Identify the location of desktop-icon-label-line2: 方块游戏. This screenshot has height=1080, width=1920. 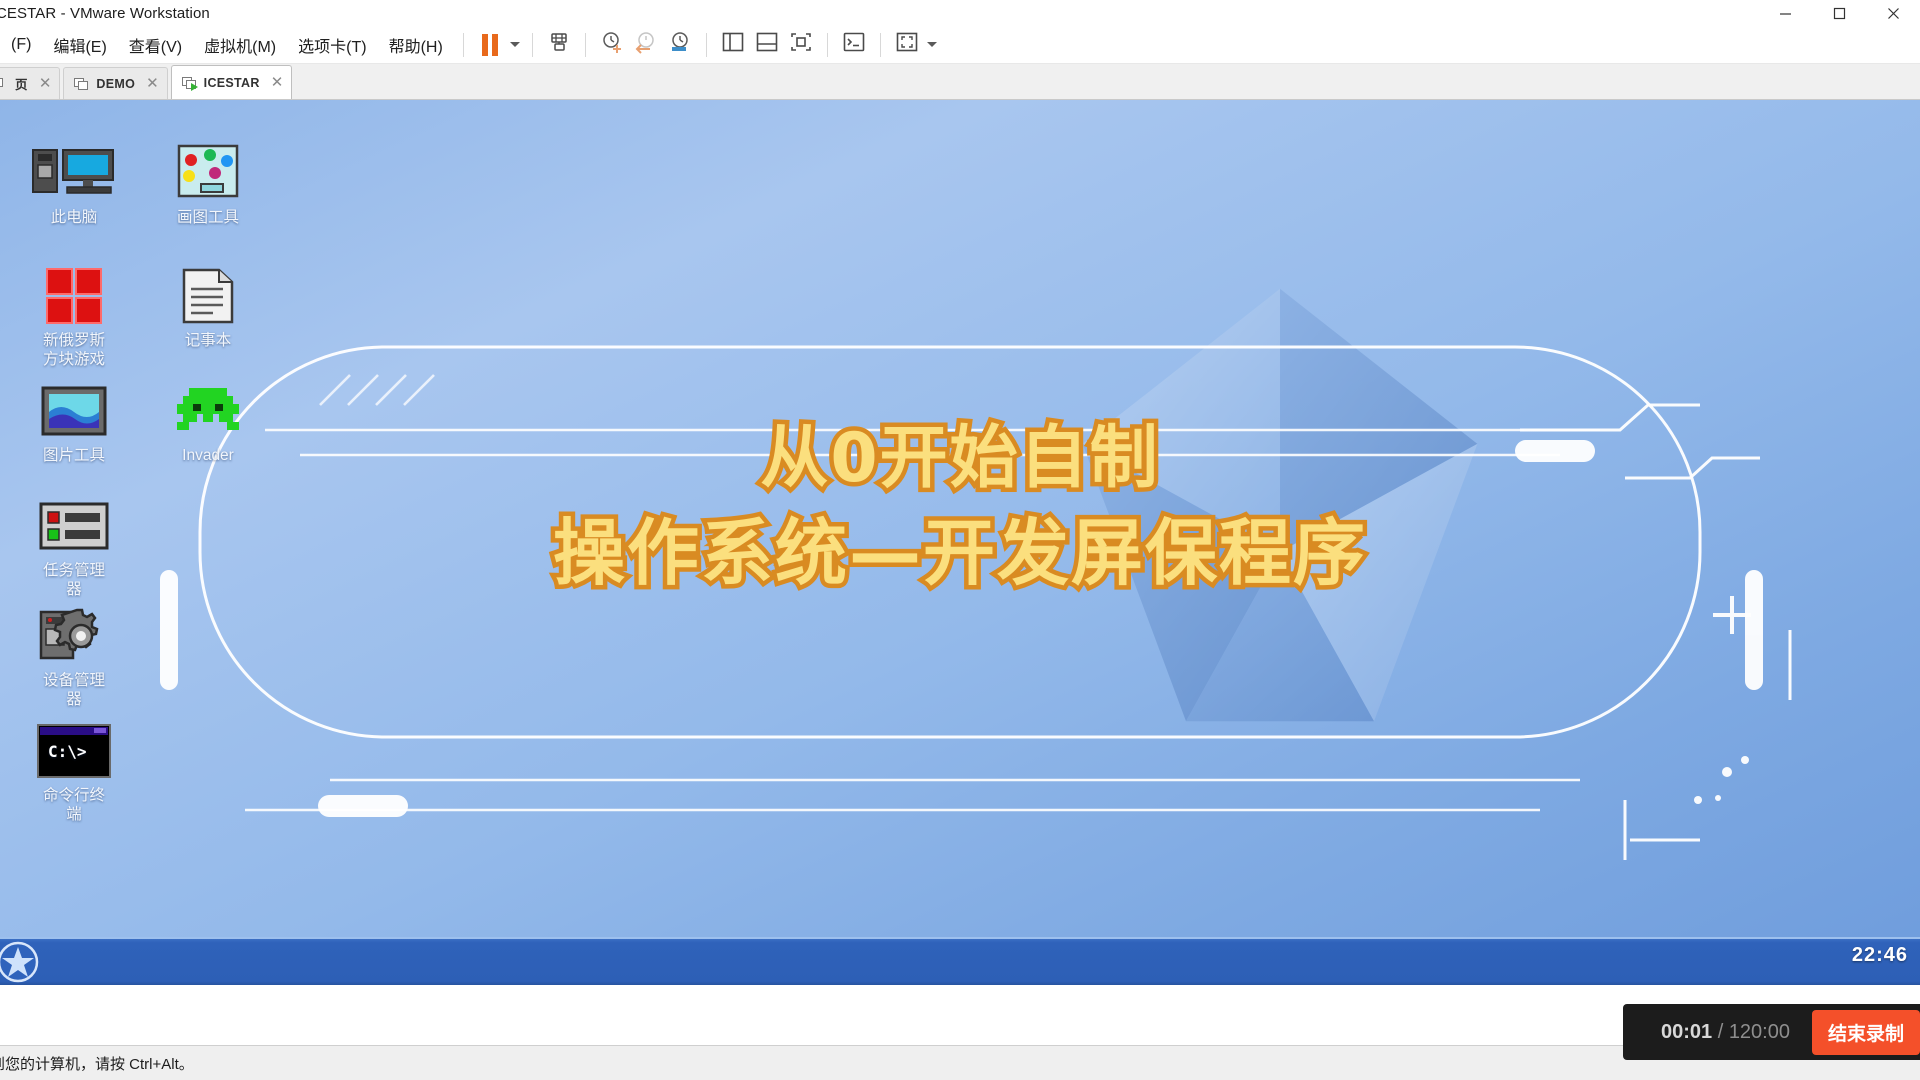
(73, 359).